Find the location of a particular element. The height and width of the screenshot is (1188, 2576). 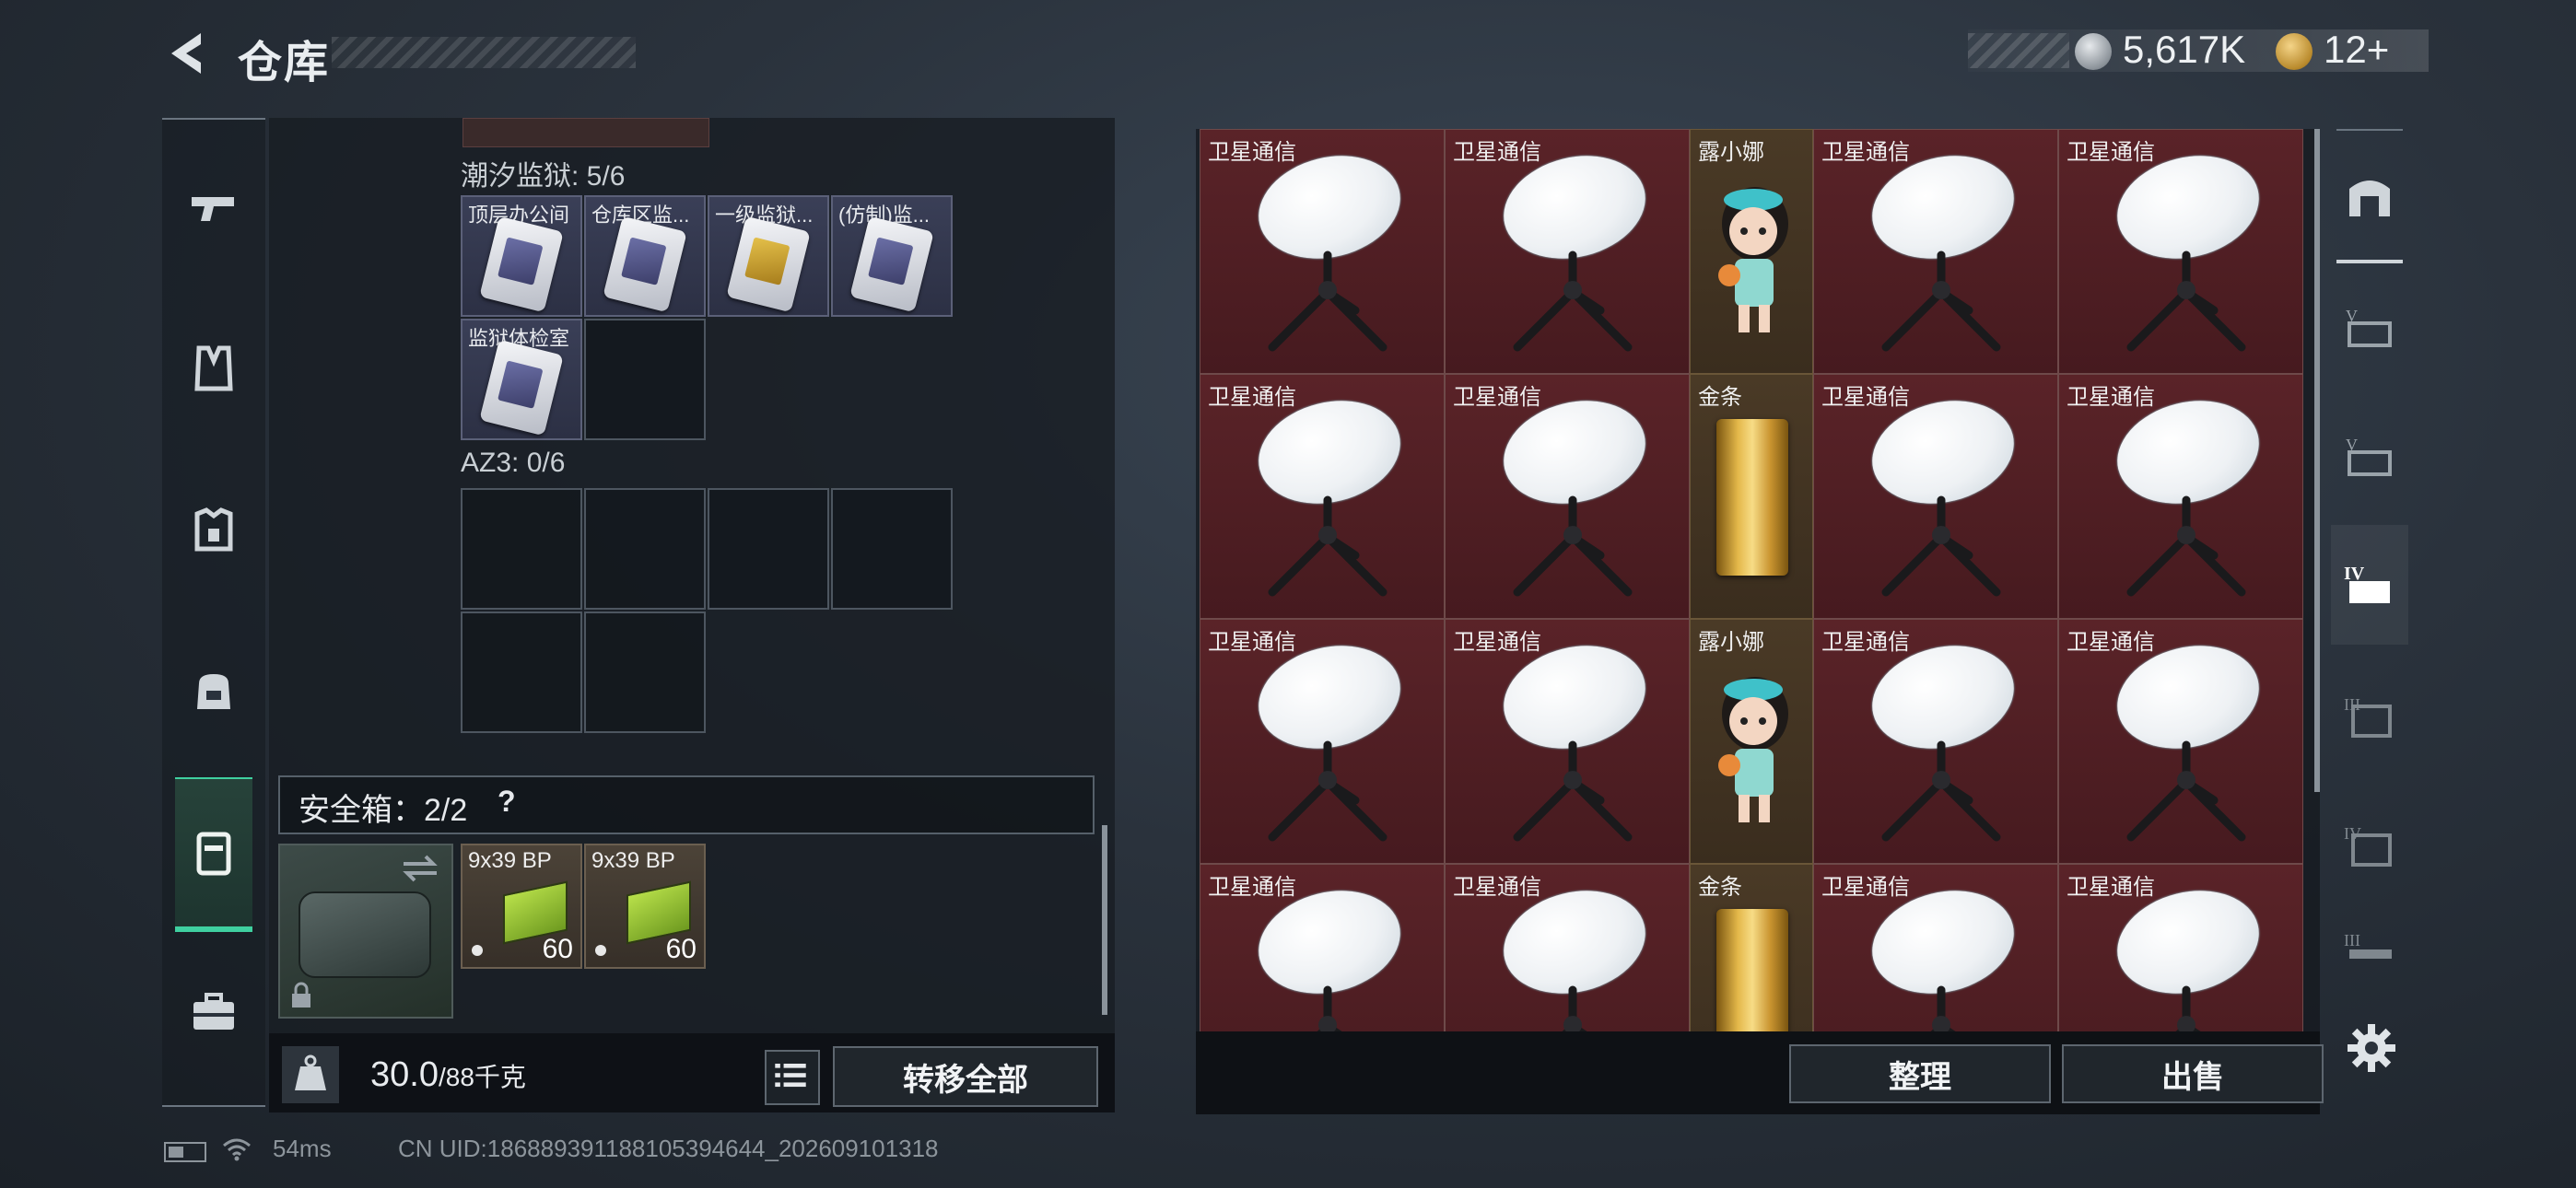

safebox-icon is located at coordinates (213, 854).